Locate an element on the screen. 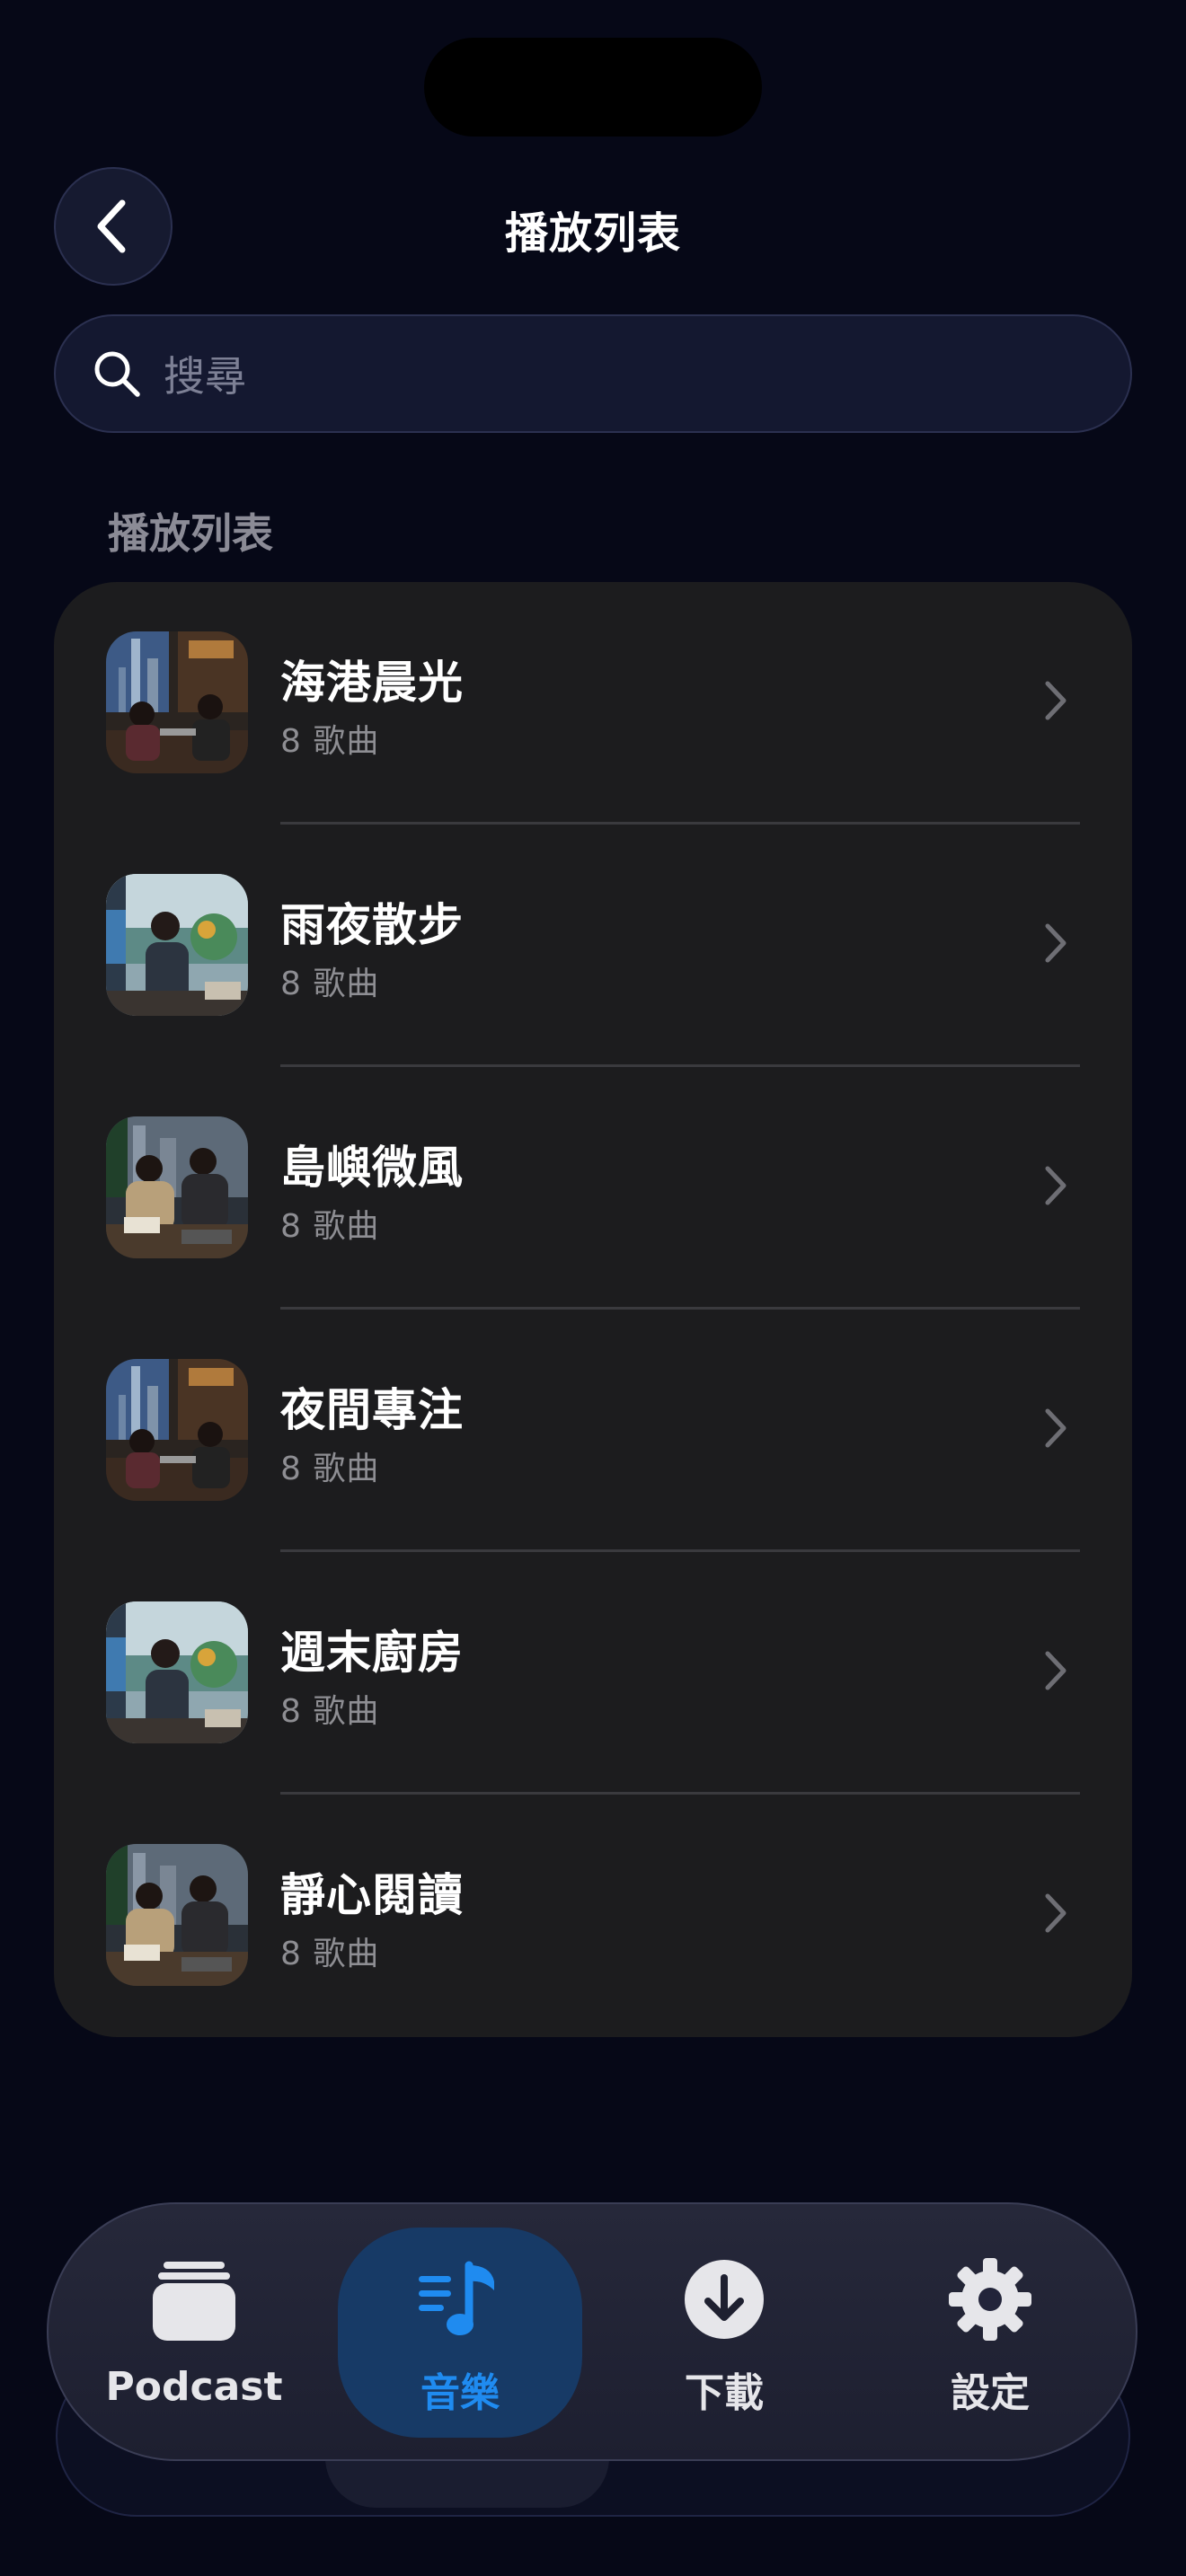  playlist-row: 雨夜散步 8 歌曲 is located at coordinates (593, 946).